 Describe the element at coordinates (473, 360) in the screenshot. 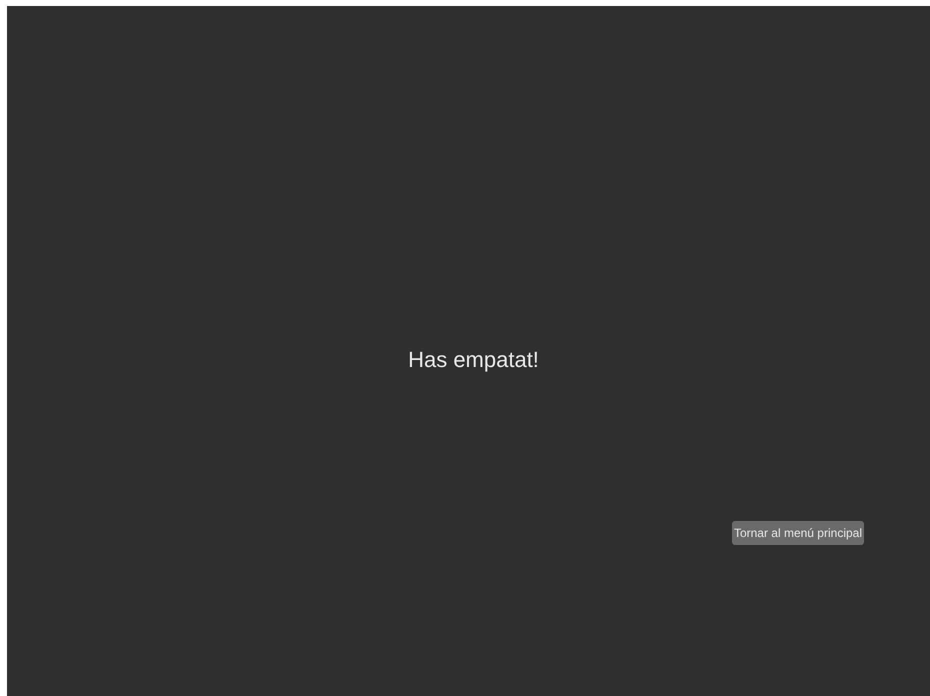

I see `result-message: Has empatat!` at that location.